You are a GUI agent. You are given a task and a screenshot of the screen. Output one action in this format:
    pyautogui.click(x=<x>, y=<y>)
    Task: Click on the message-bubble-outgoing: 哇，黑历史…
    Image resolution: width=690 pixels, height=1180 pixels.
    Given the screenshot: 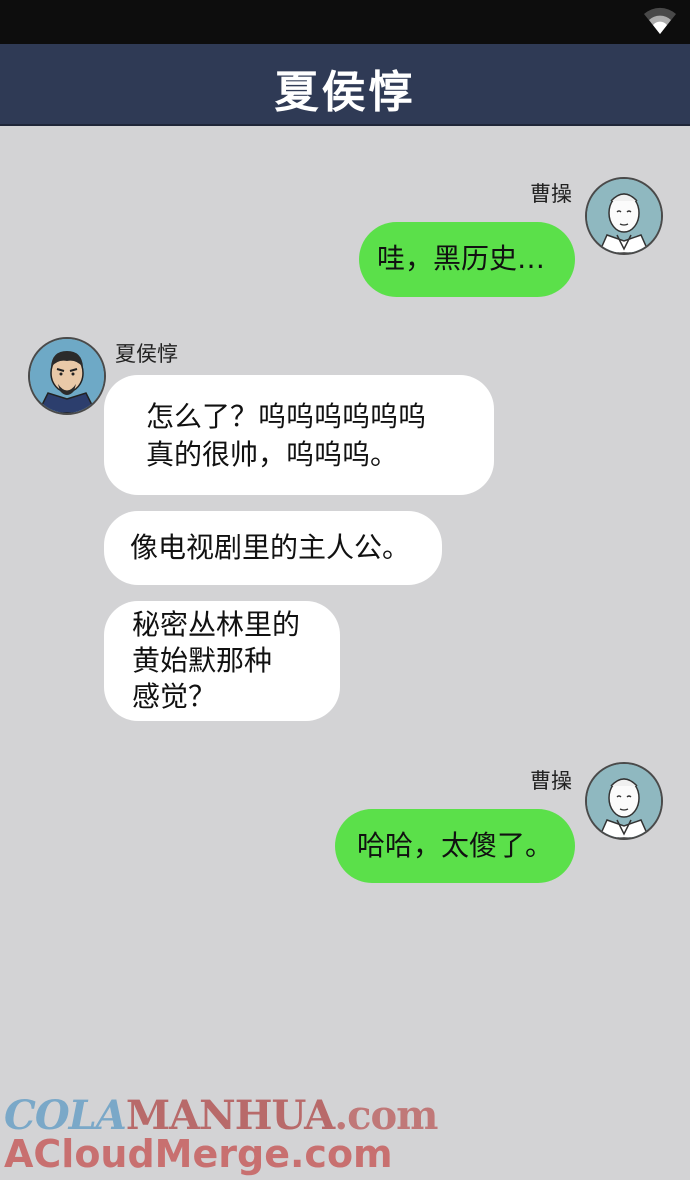 What is the action you would take?
    pyautogui.click(x=467, y=259)
    